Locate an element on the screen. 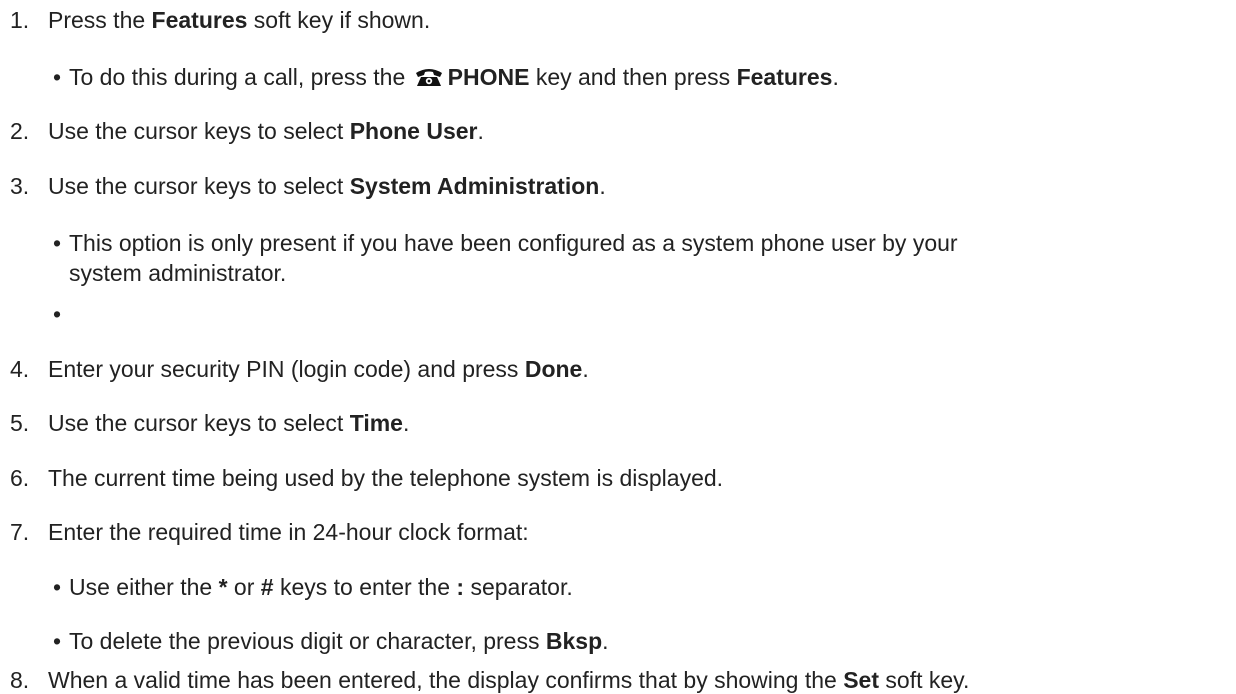 The width and height of the screenshot is (1236, 694). phone-key-label: PHONE is located at coordinates (488, 77).